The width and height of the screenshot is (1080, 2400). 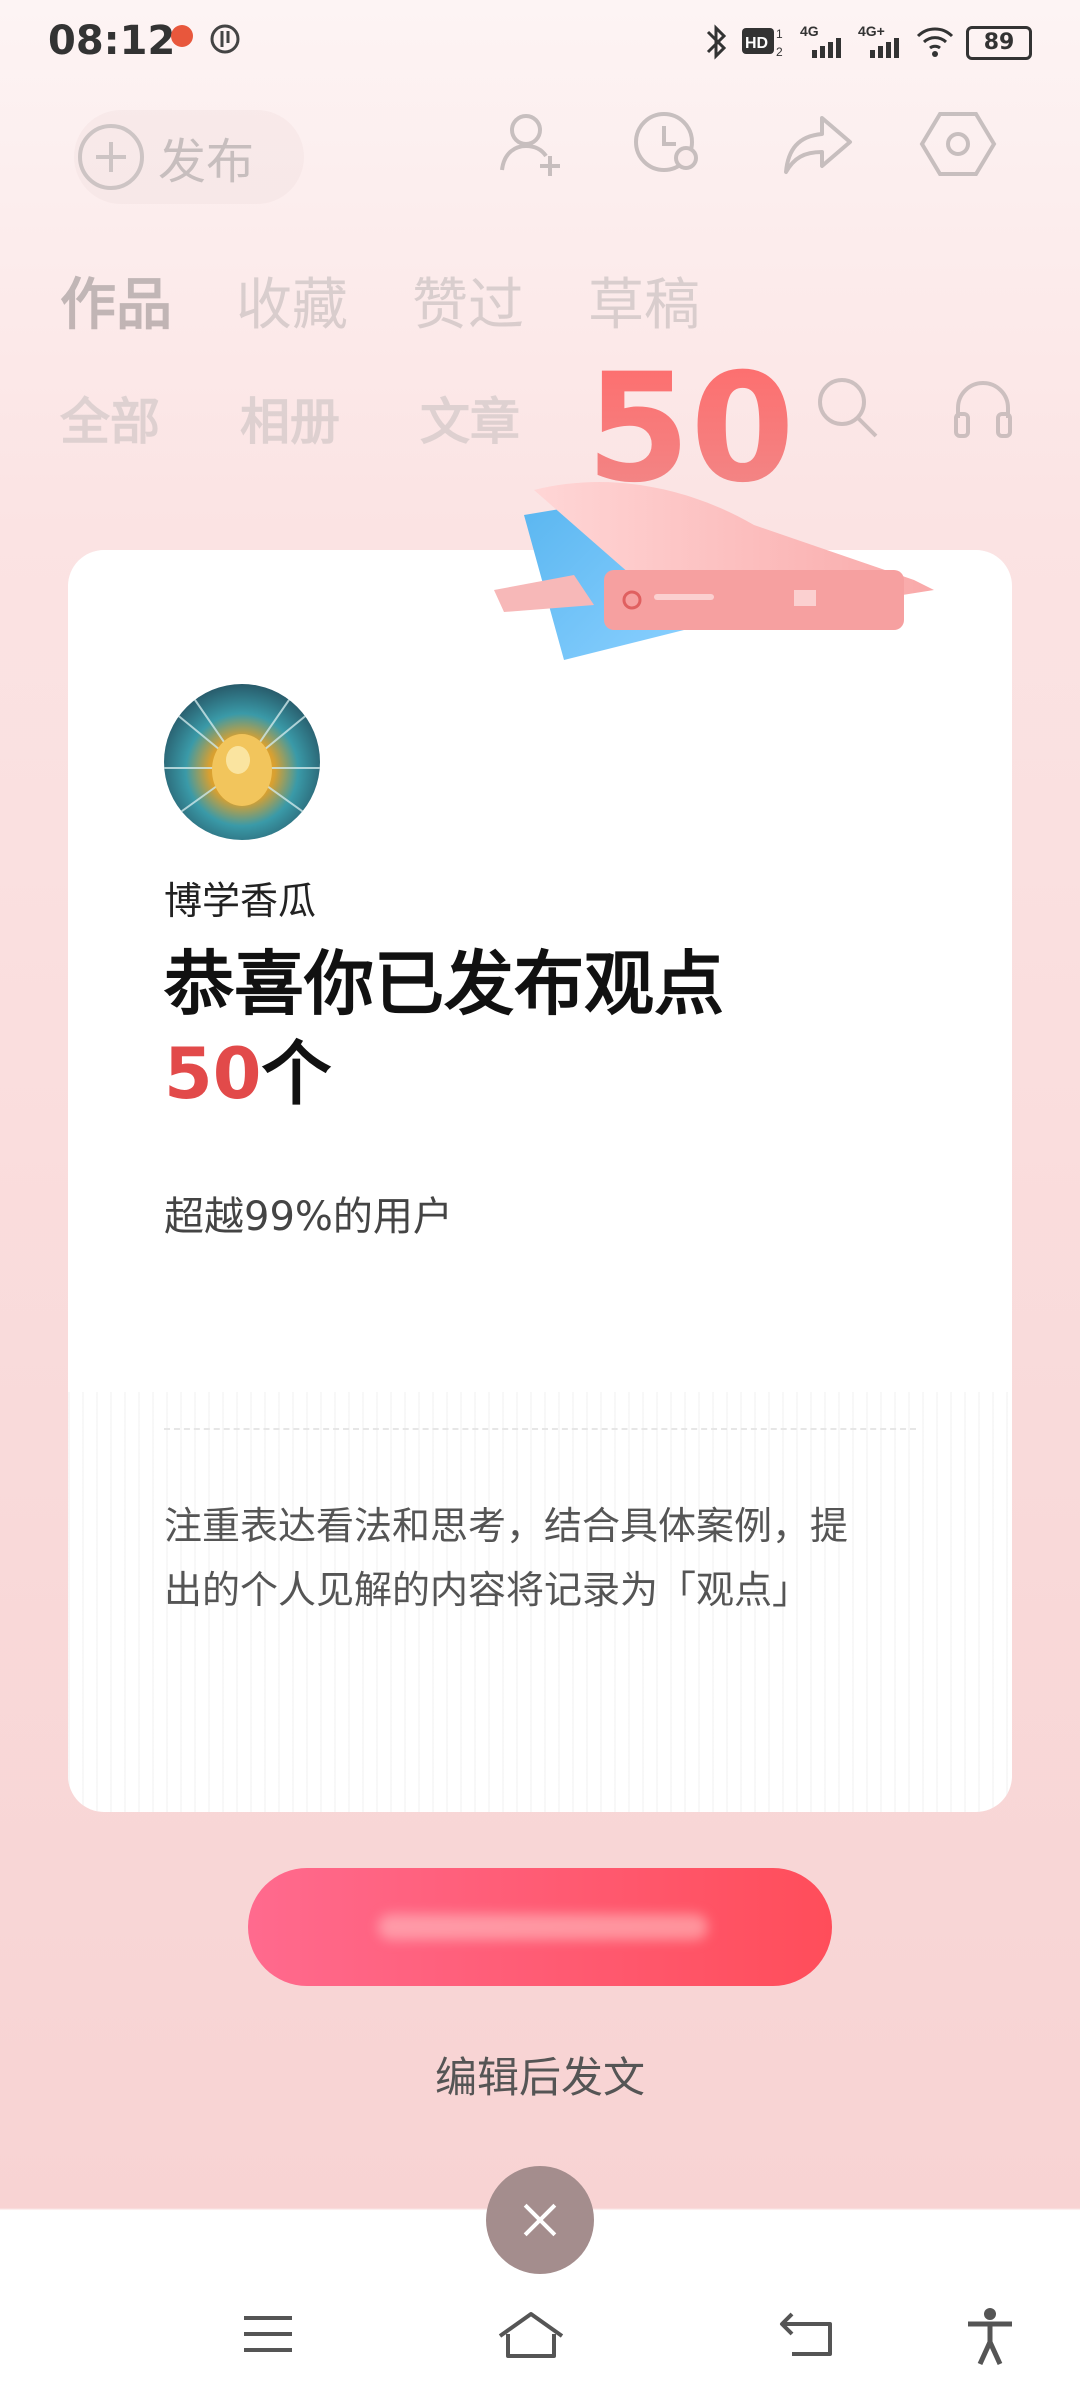 I want to click on tab-favorites: 收藏, so click(x=292, y=300).